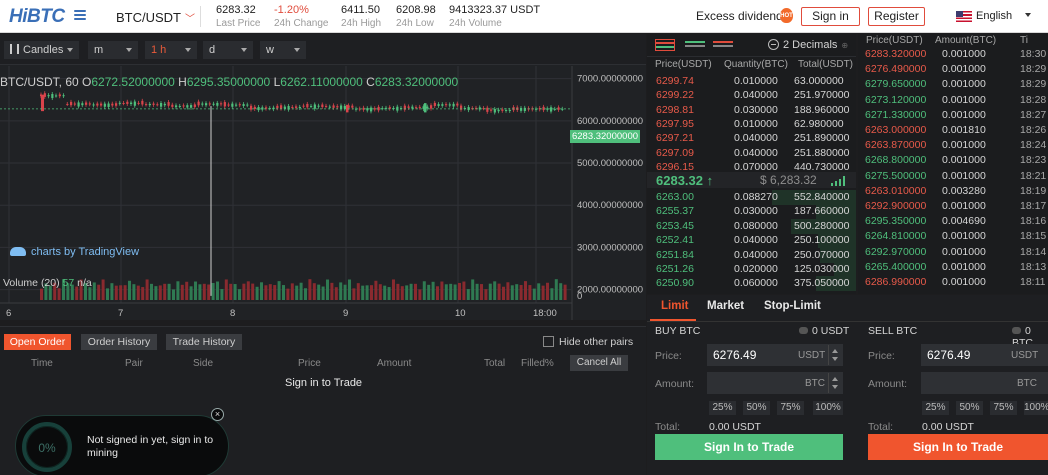  Describe the element at coordinates (751, 138) in the screenshot. I see `ask-row: 6297.21 0.040000 251.890000` at that location.